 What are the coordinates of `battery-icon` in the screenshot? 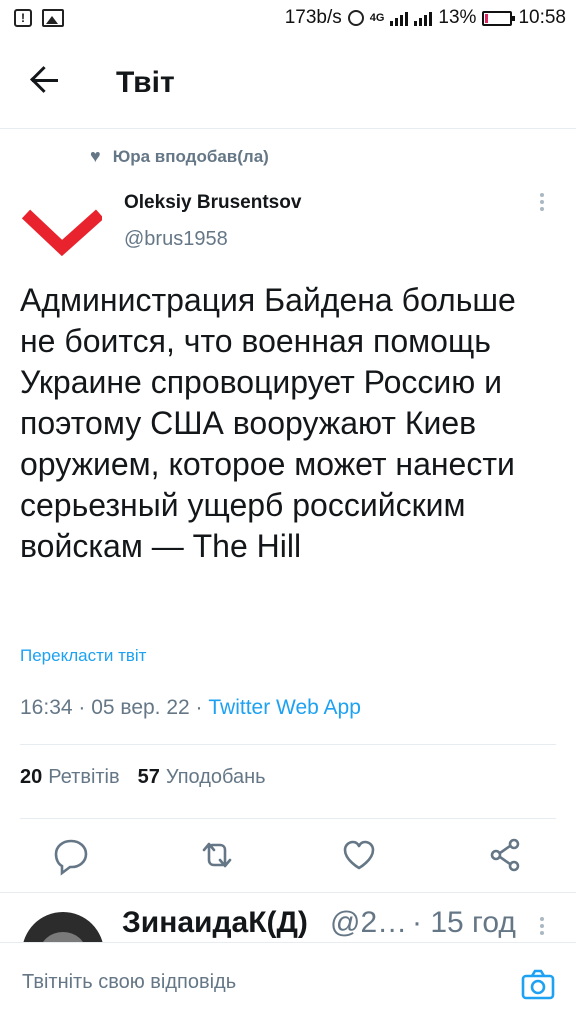 It's located at (499, 18).